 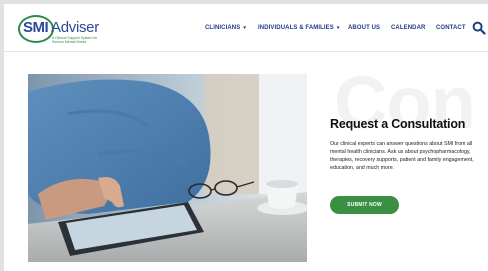 I want to click on nav-label-calendar: CALENDAR, so click(x=408, y=28).